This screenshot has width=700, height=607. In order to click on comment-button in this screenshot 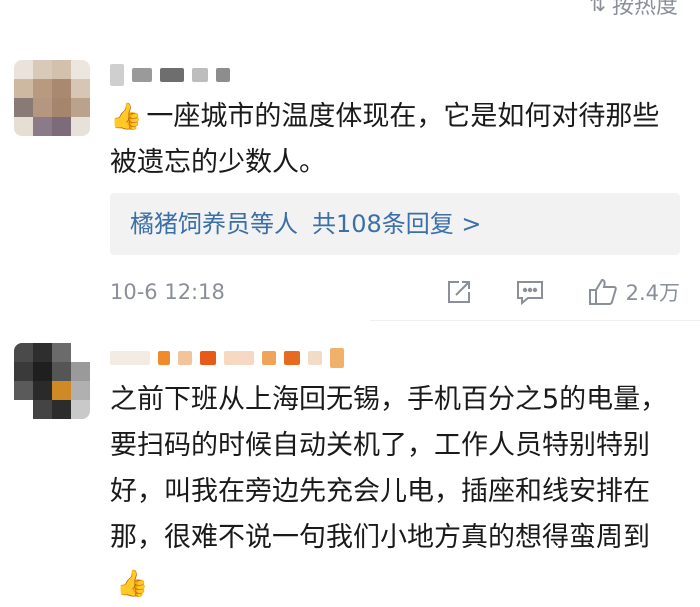, I will do `click(530, 292)`.